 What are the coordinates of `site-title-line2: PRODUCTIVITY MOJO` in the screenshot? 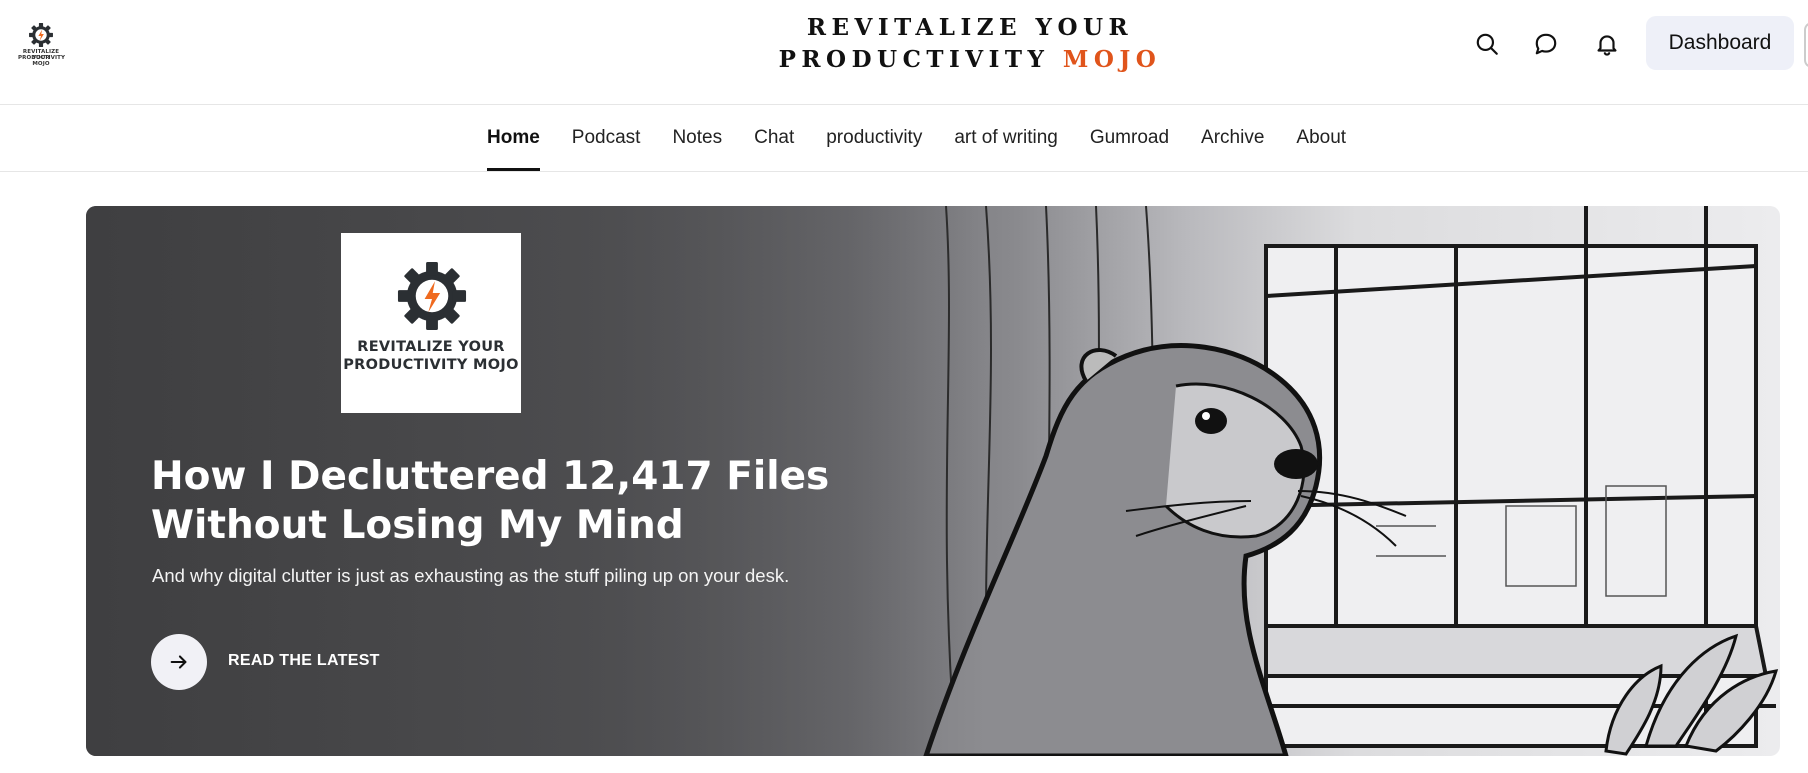 It's located at (970, 60).